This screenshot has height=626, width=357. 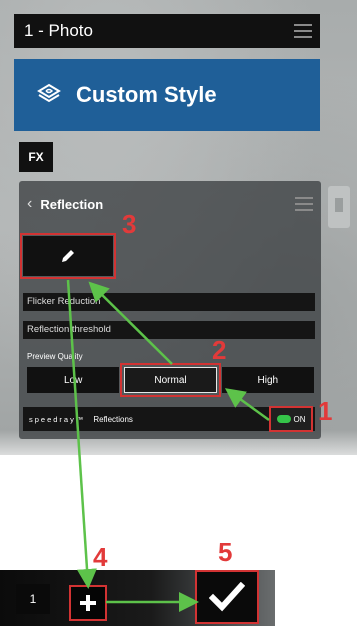 I want to click on page-number: 1, so click(x=33, y=599).